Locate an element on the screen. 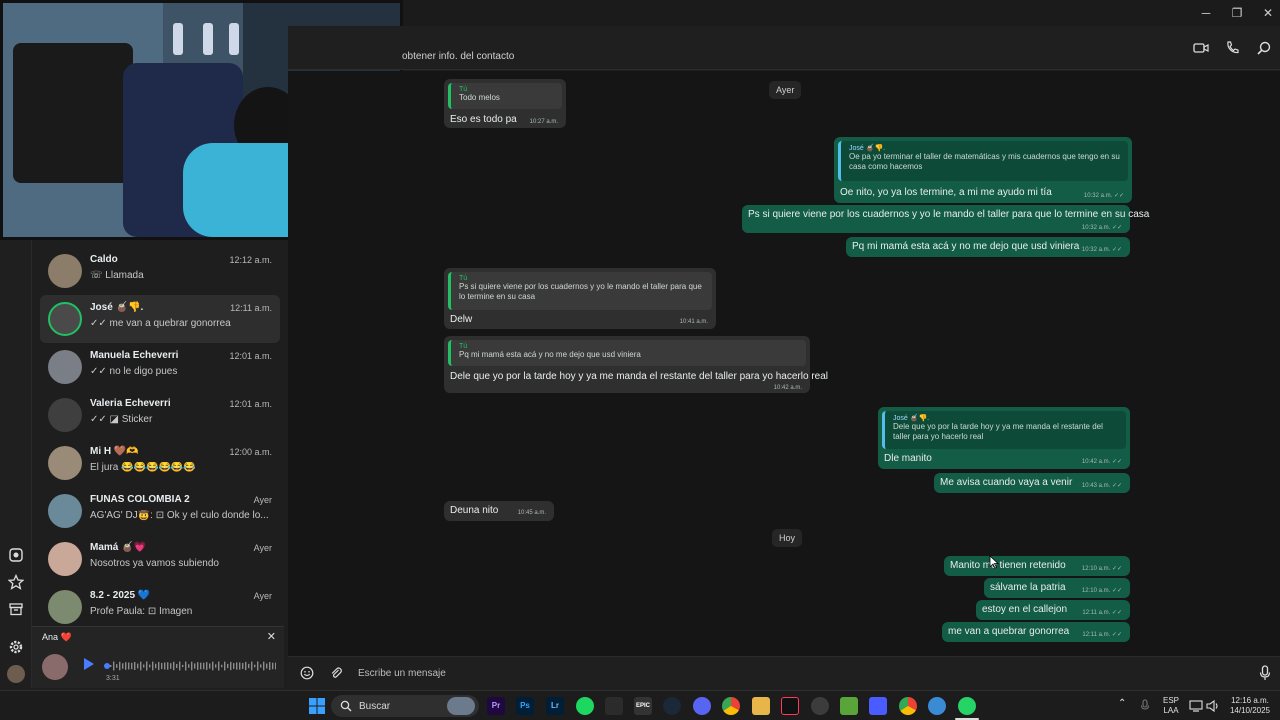  obs-icon is located at coordinates (820, 706).